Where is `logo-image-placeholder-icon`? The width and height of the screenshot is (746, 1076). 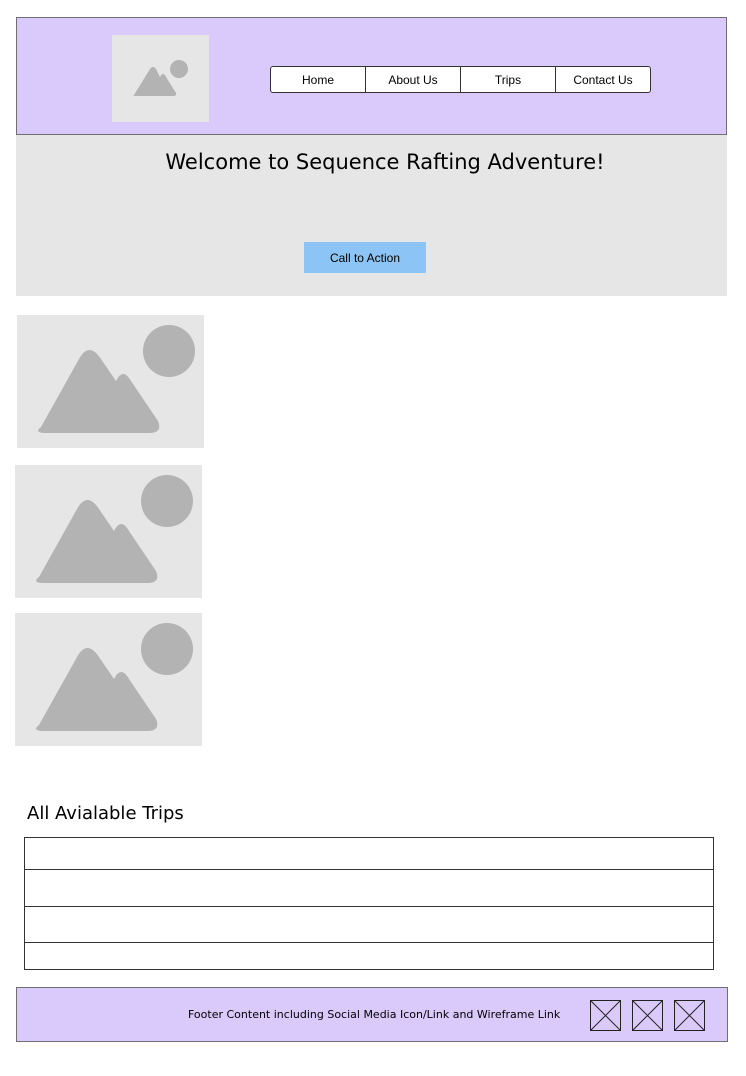 logo-image-placeholder-icon is located at coordinates (160, 78).